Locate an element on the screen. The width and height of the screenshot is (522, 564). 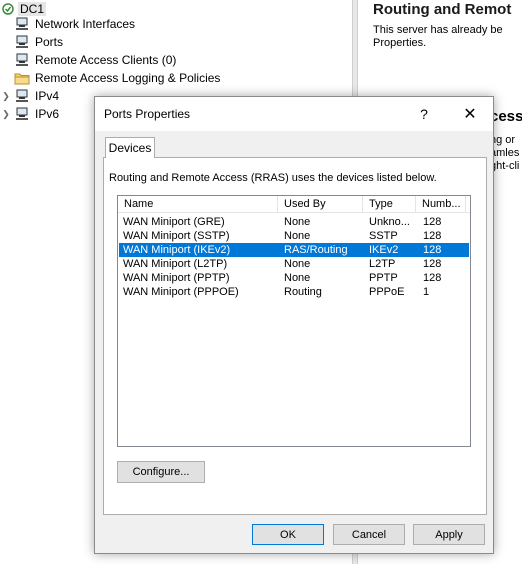
clients-icon is located at coordinates (22, 59).